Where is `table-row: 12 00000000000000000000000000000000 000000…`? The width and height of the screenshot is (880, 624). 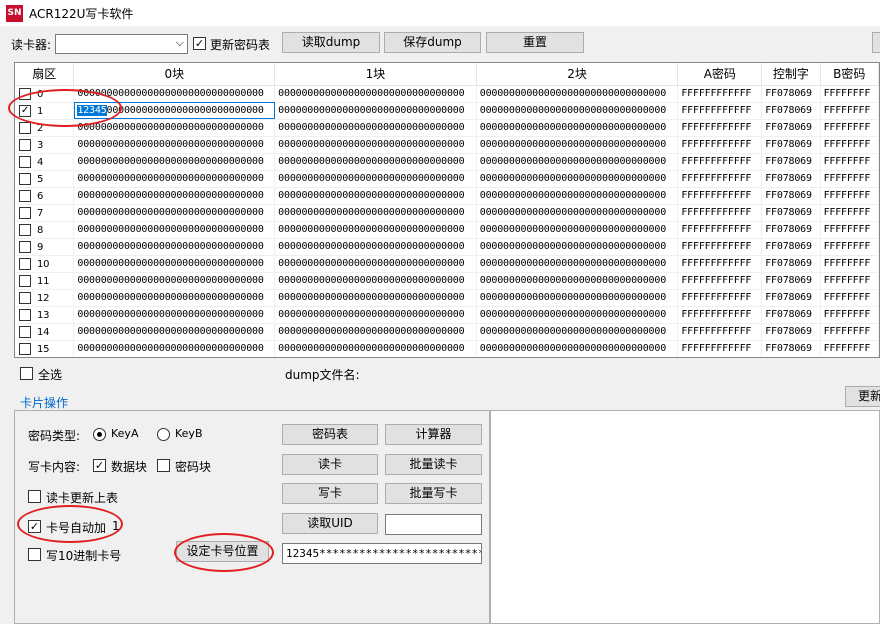
table-row: 12 00000000000000000000000000000000 000000… is located at coordinates (447, 298).